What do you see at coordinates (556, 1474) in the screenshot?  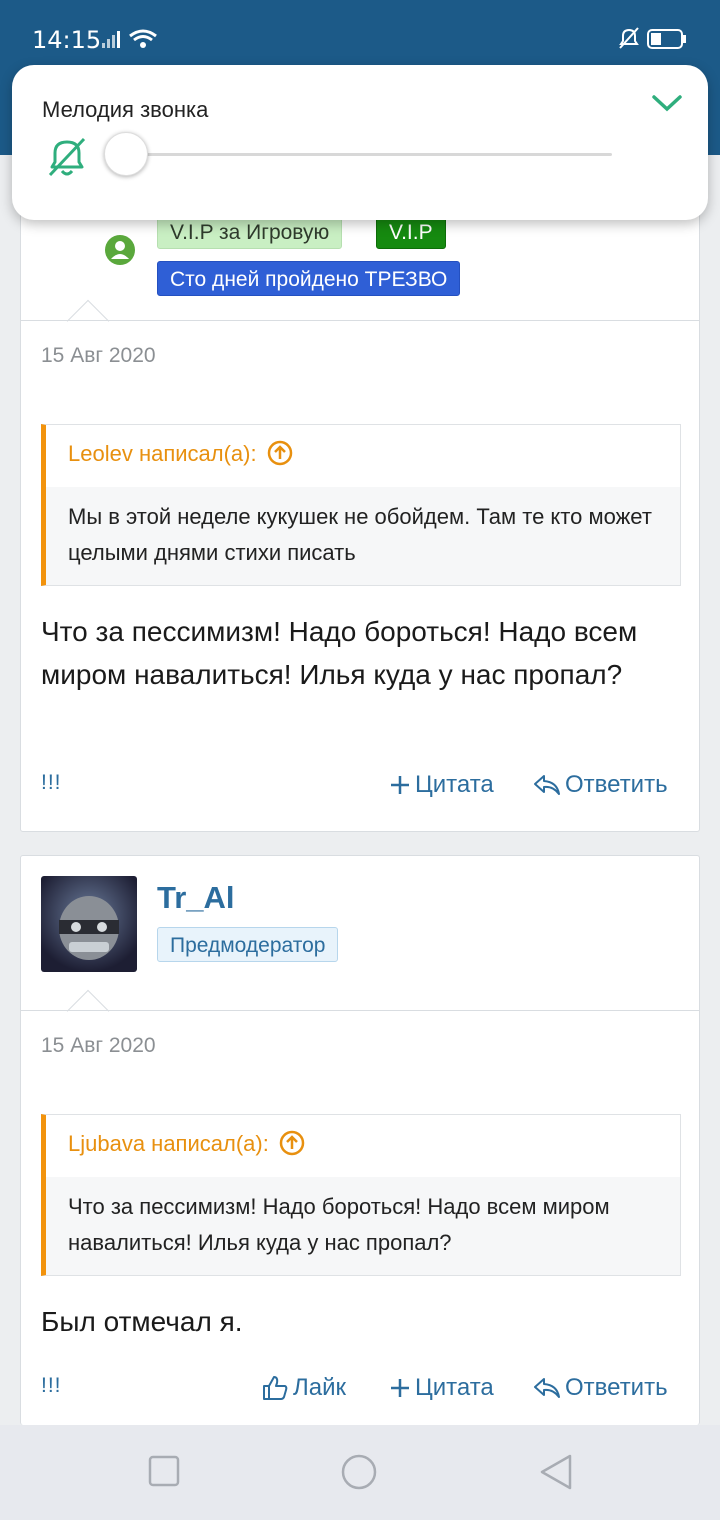 I see `back-button` at bounding box center [556, 1474].